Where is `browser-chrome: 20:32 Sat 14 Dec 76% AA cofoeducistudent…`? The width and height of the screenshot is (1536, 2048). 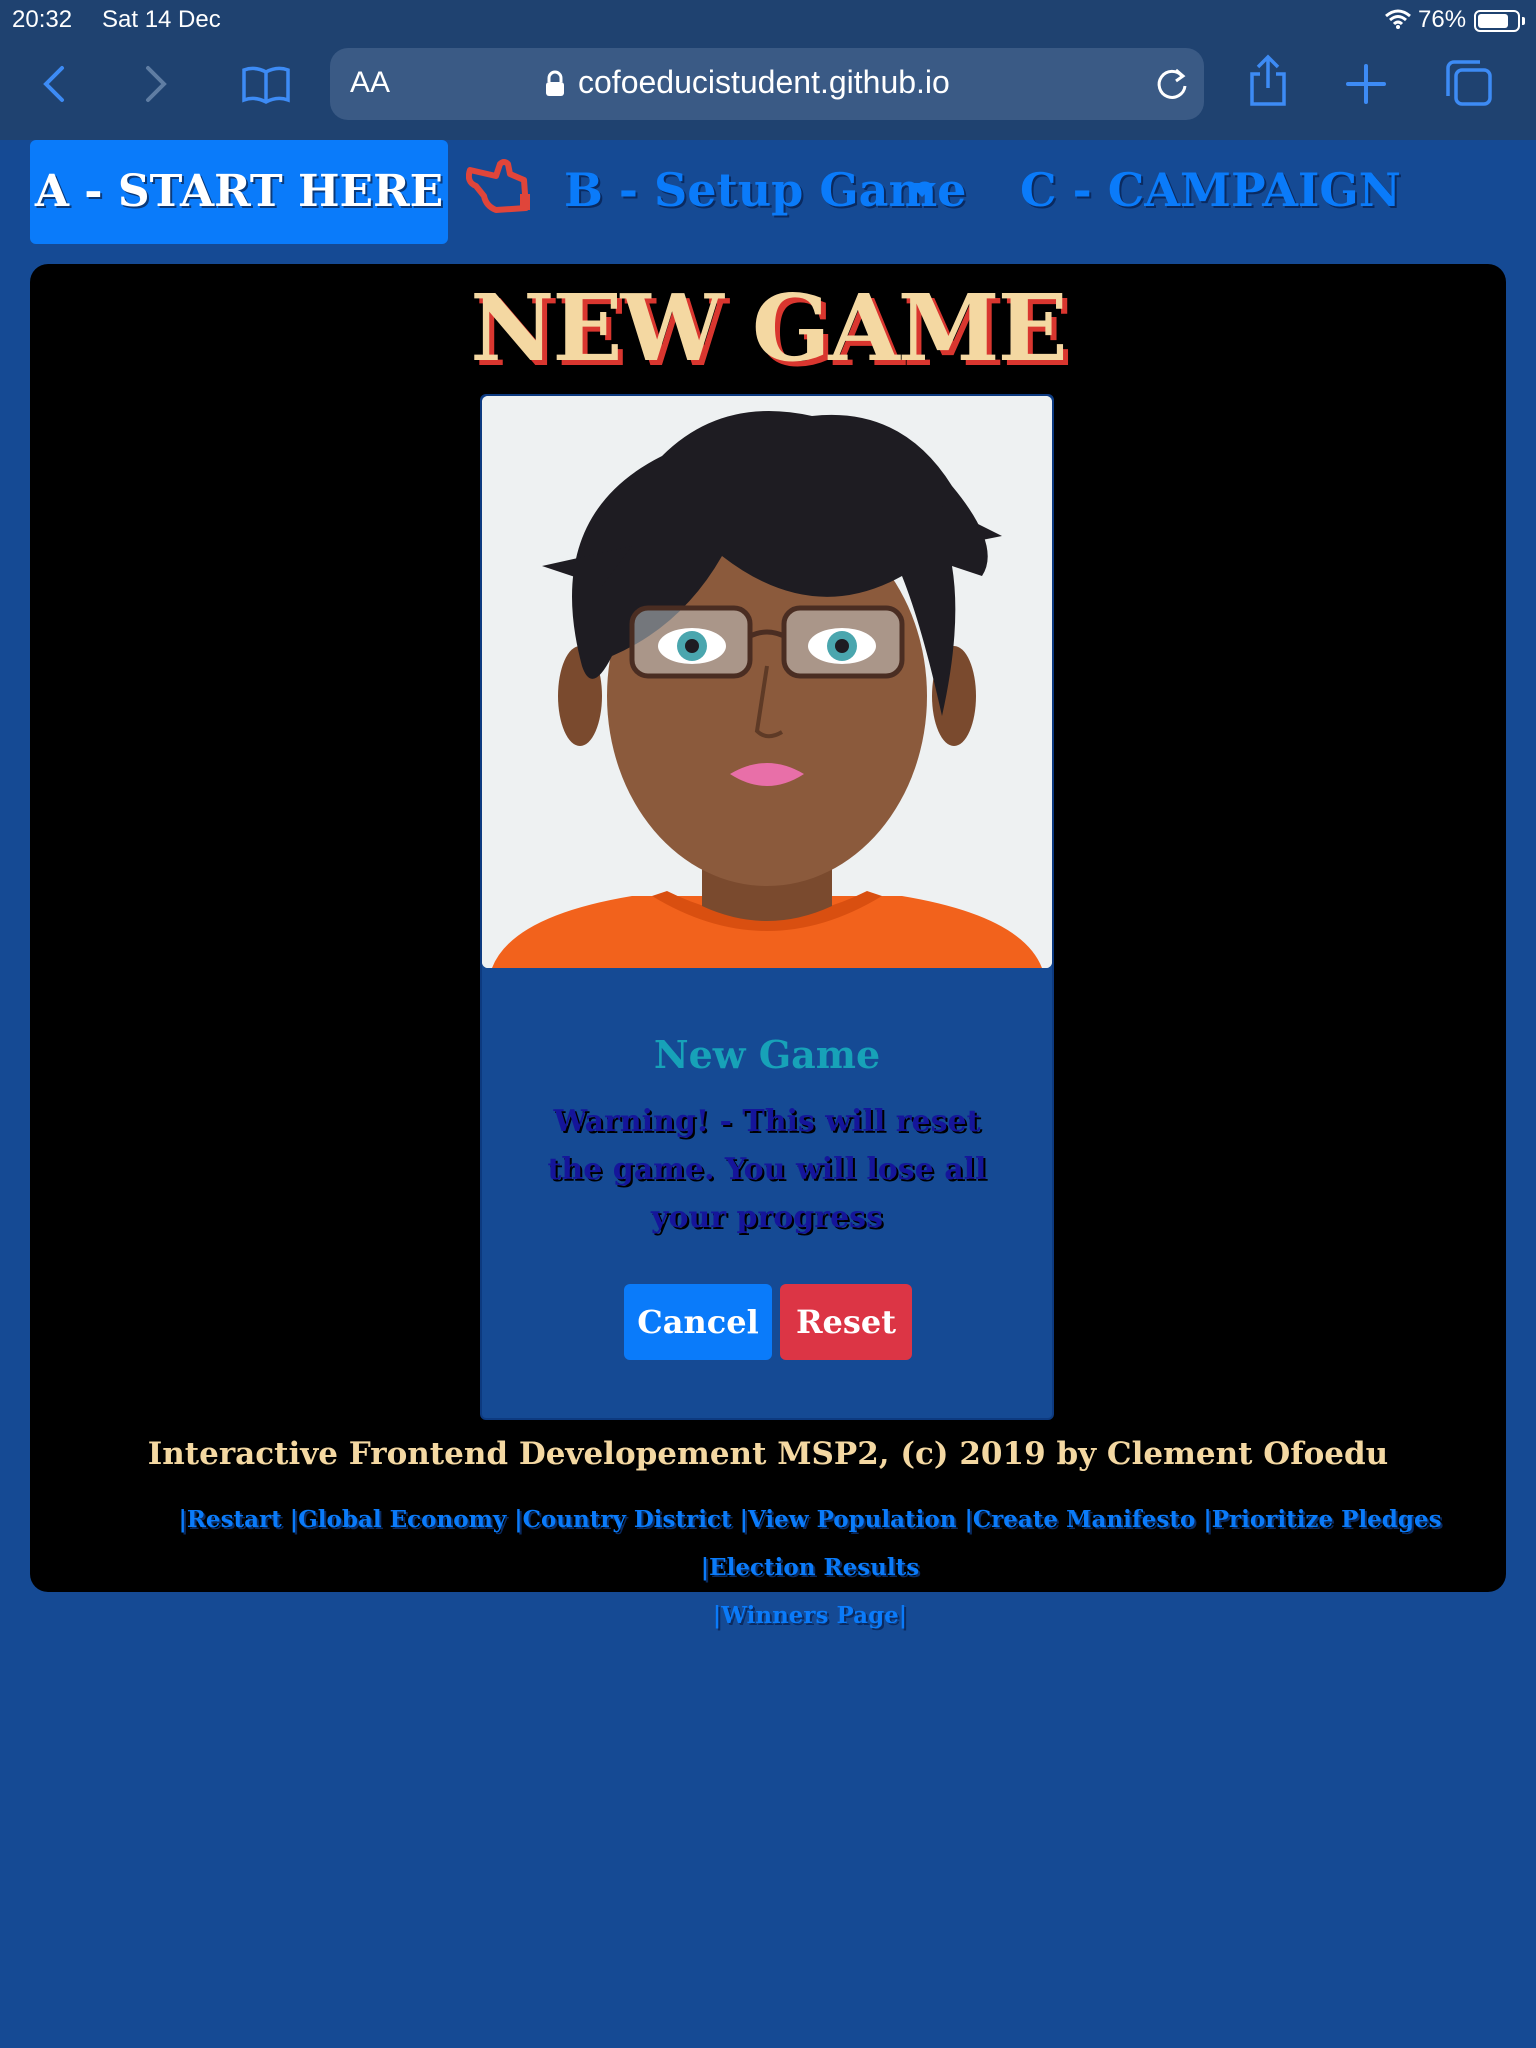
browser-chrome: 20:32 Sat 14 Dec 76% AA cofoeducistudent… is located at coordinates (768, 70).